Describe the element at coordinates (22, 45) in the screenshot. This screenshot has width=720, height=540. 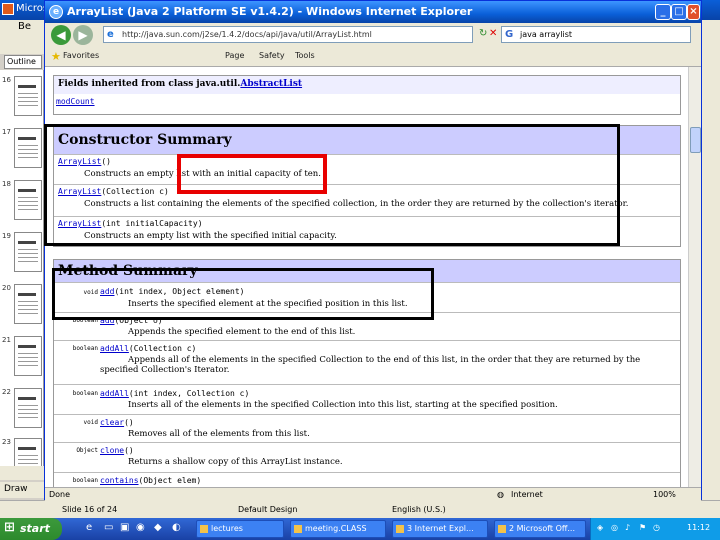
I see `powerpoint-toolbar` at that location.